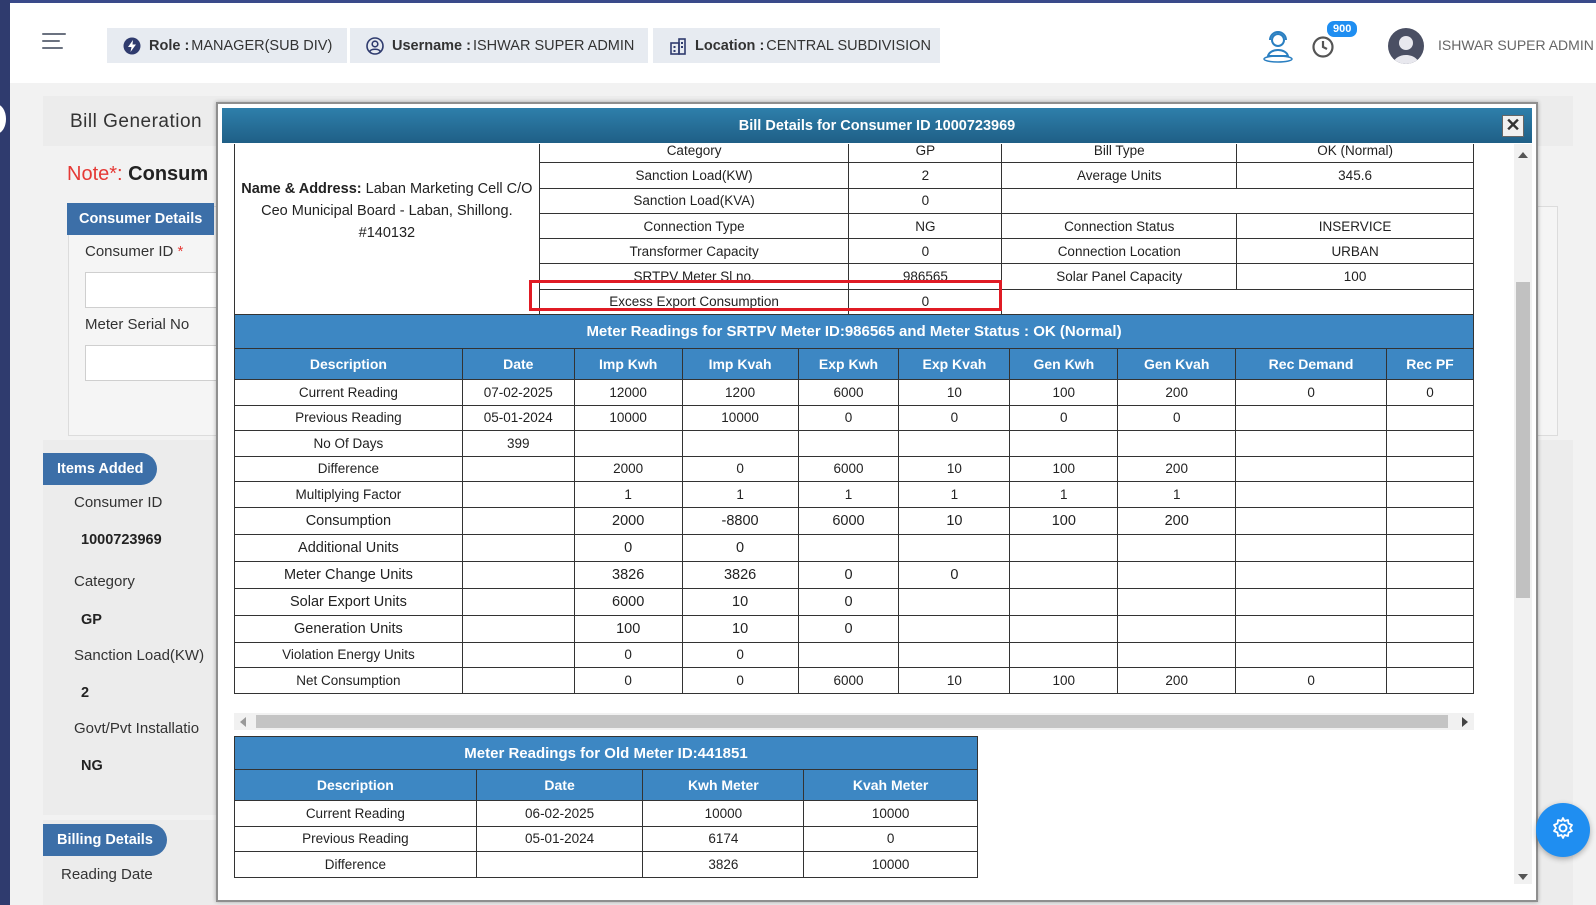 This screenshot has width=1596, height=905. Describe the element at coordinates (104, 581) in the screenshot. I see `item-label: Category` at that location.